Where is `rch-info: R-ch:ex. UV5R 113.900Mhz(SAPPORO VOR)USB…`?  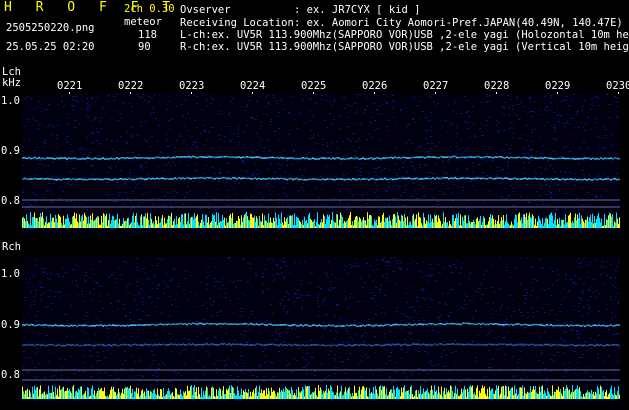
rch-info: R-ch:ex. UV5R 113.900Mhz(SAPPORO VOR)USB… is located at coordinates (404, 47).